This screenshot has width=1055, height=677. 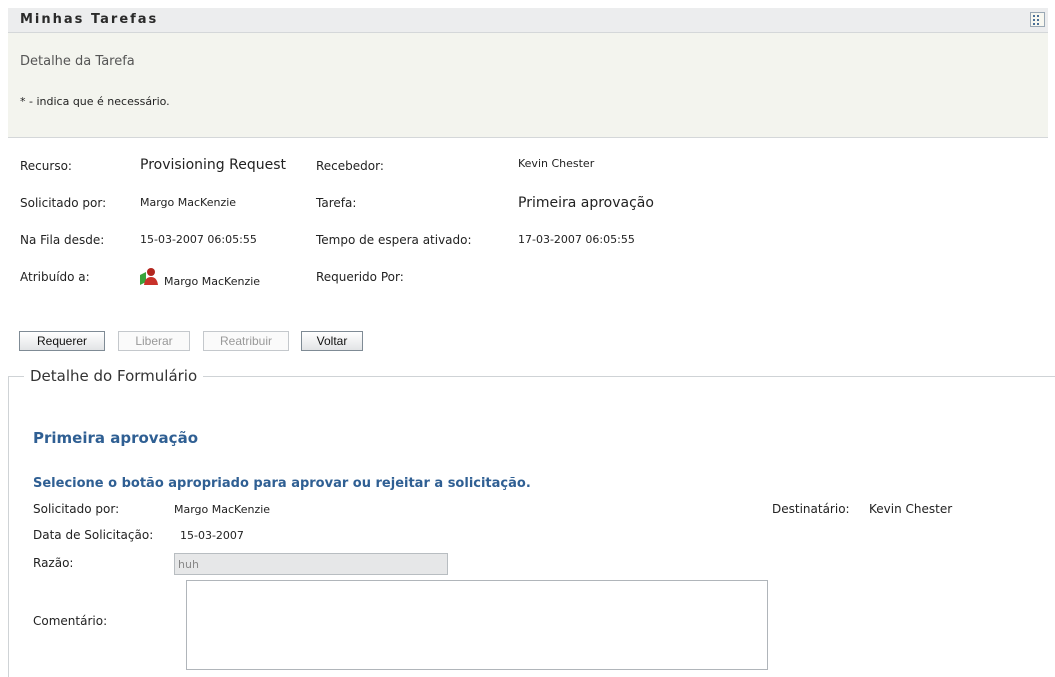 What do you see at coordinates (576, 239) in the screenshot?
I see `wait-value: 17-03-2007 06:05:55` at bounding box center [576, 239].